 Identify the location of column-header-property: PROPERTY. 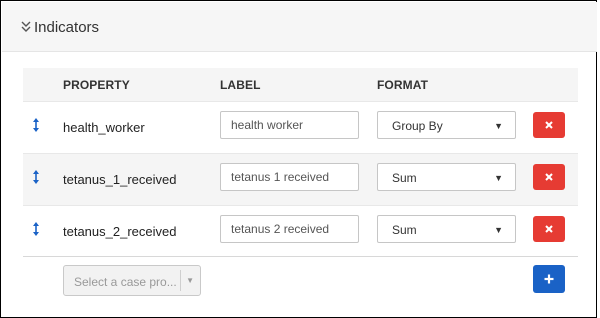
(96, 85).